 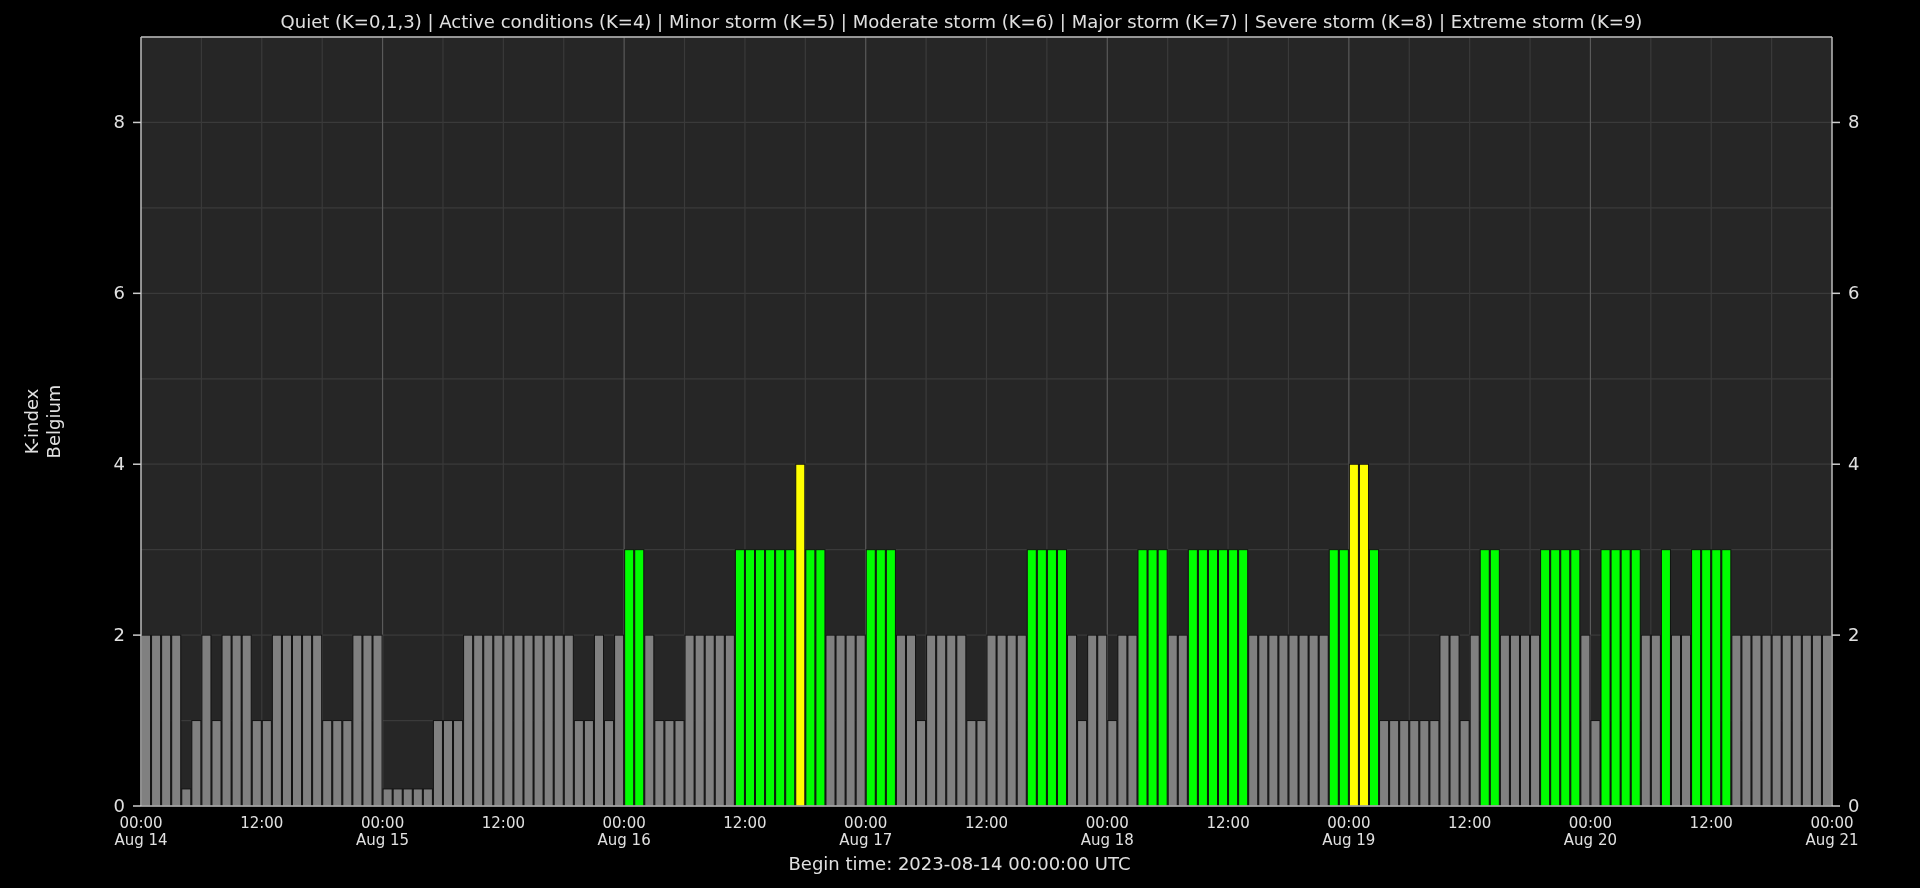 What do you see at coordinates (866, 831) in the screenshot?
I see `tick-label: 00:00 Aug 17` at bounding box center [866, 831].